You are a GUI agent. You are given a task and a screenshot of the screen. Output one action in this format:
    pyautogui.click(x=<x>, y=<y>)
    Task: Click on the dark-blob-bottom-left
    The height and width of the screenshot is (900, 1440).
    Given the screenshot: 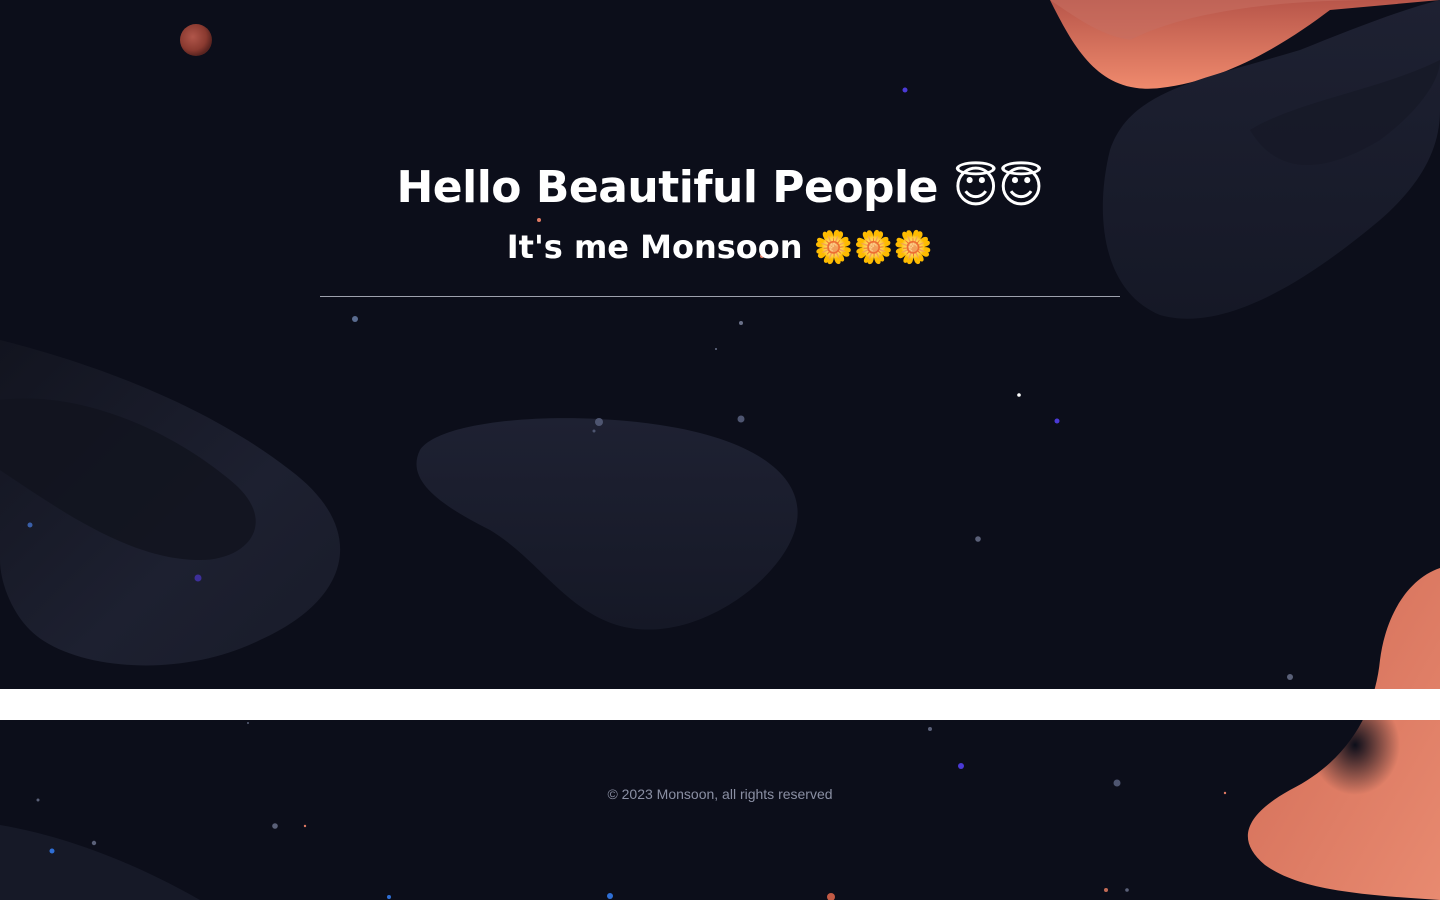 What is the action you would take?
    pyautogui.click(x=100, y=862)
    